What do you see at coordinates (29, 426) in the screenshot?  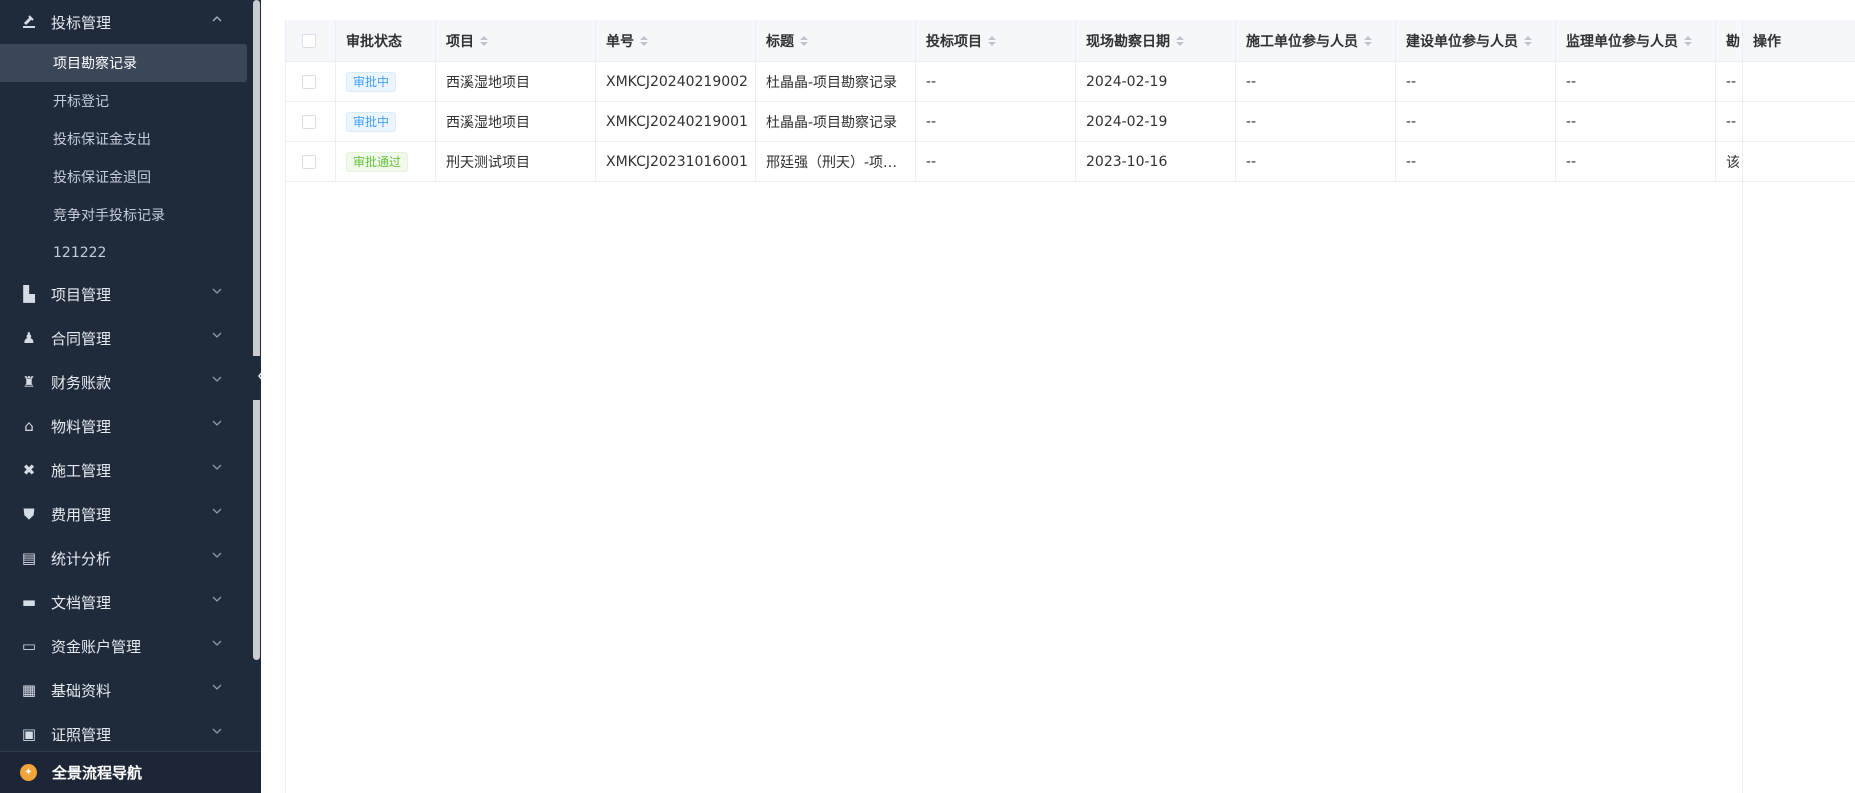 I see `warehouse-icon: ⌂` at bounding box center [29, 426].